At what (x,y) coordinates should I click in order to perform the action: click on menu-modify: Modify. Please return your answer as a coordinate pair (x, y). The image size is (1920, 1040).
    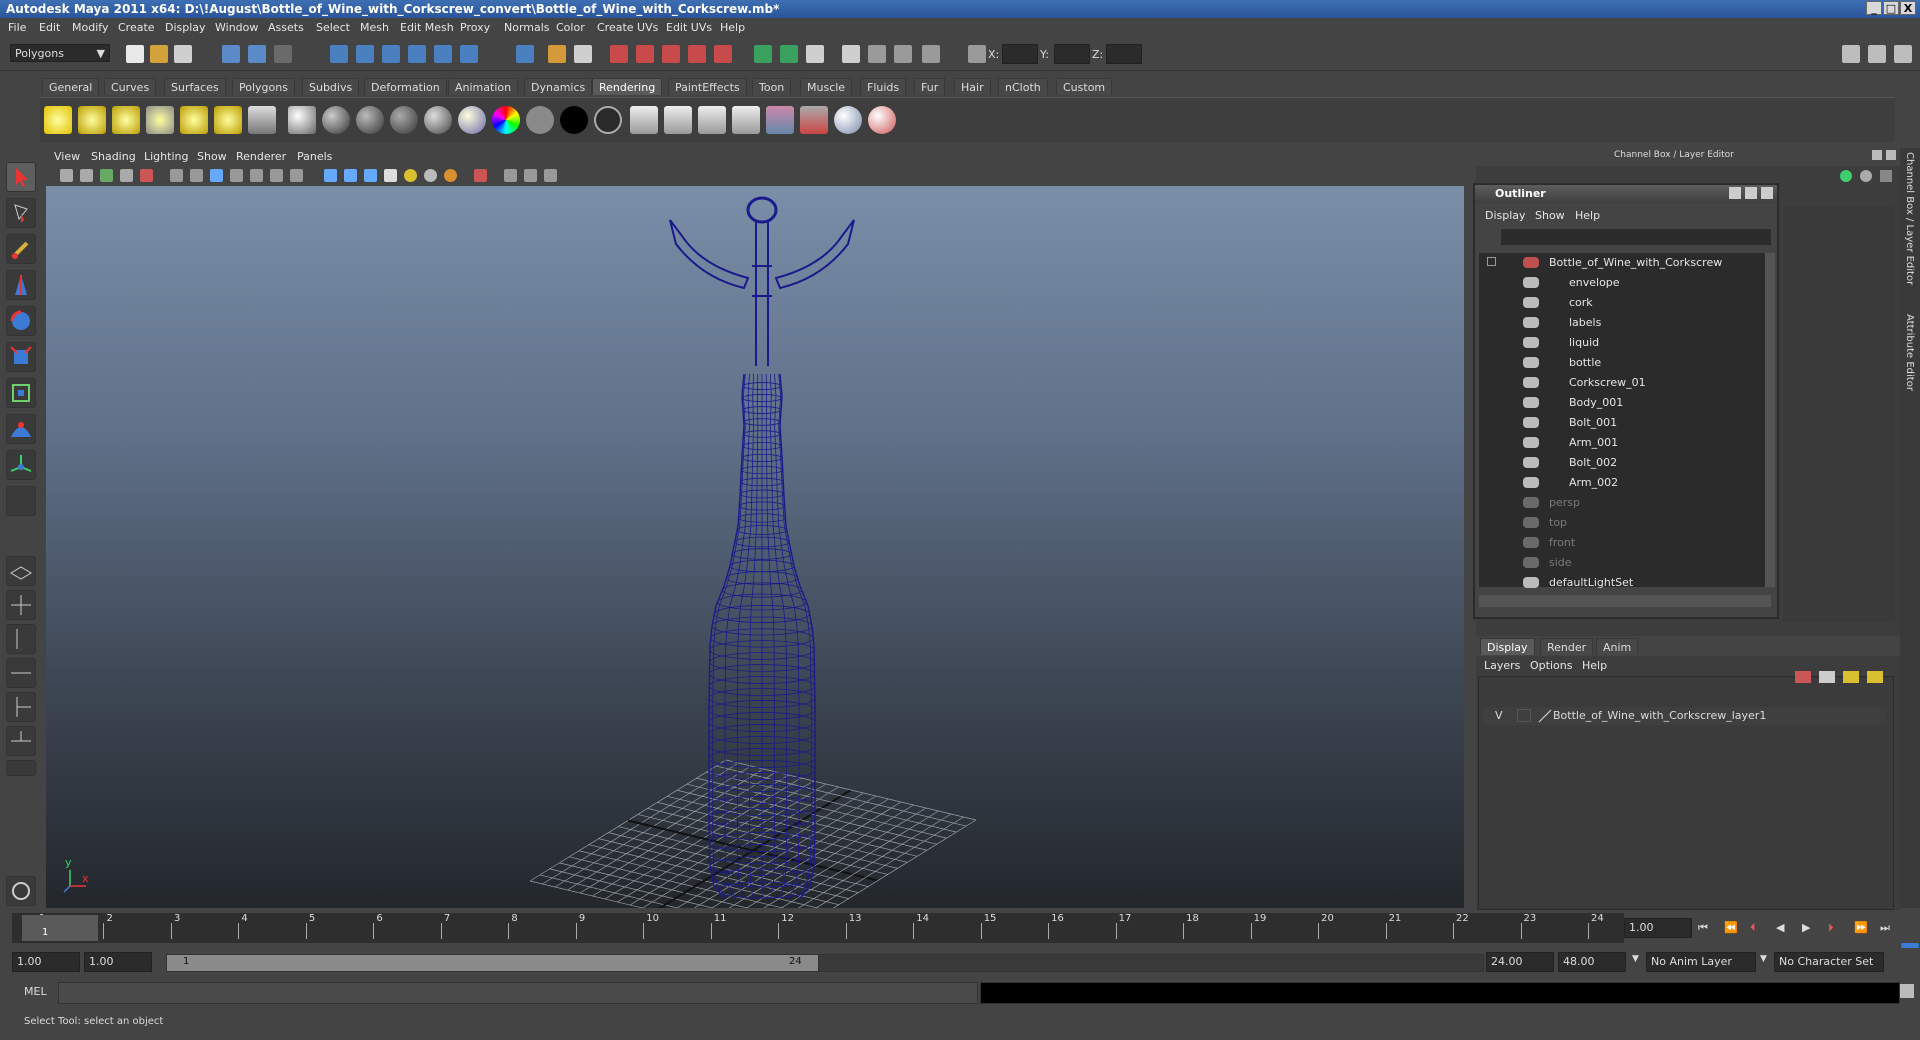
    Looking at the image, I should click on (90, 27).